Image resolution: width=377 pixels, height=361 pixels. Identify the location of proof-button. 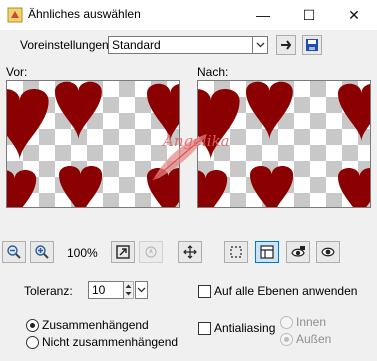
(298, 252).